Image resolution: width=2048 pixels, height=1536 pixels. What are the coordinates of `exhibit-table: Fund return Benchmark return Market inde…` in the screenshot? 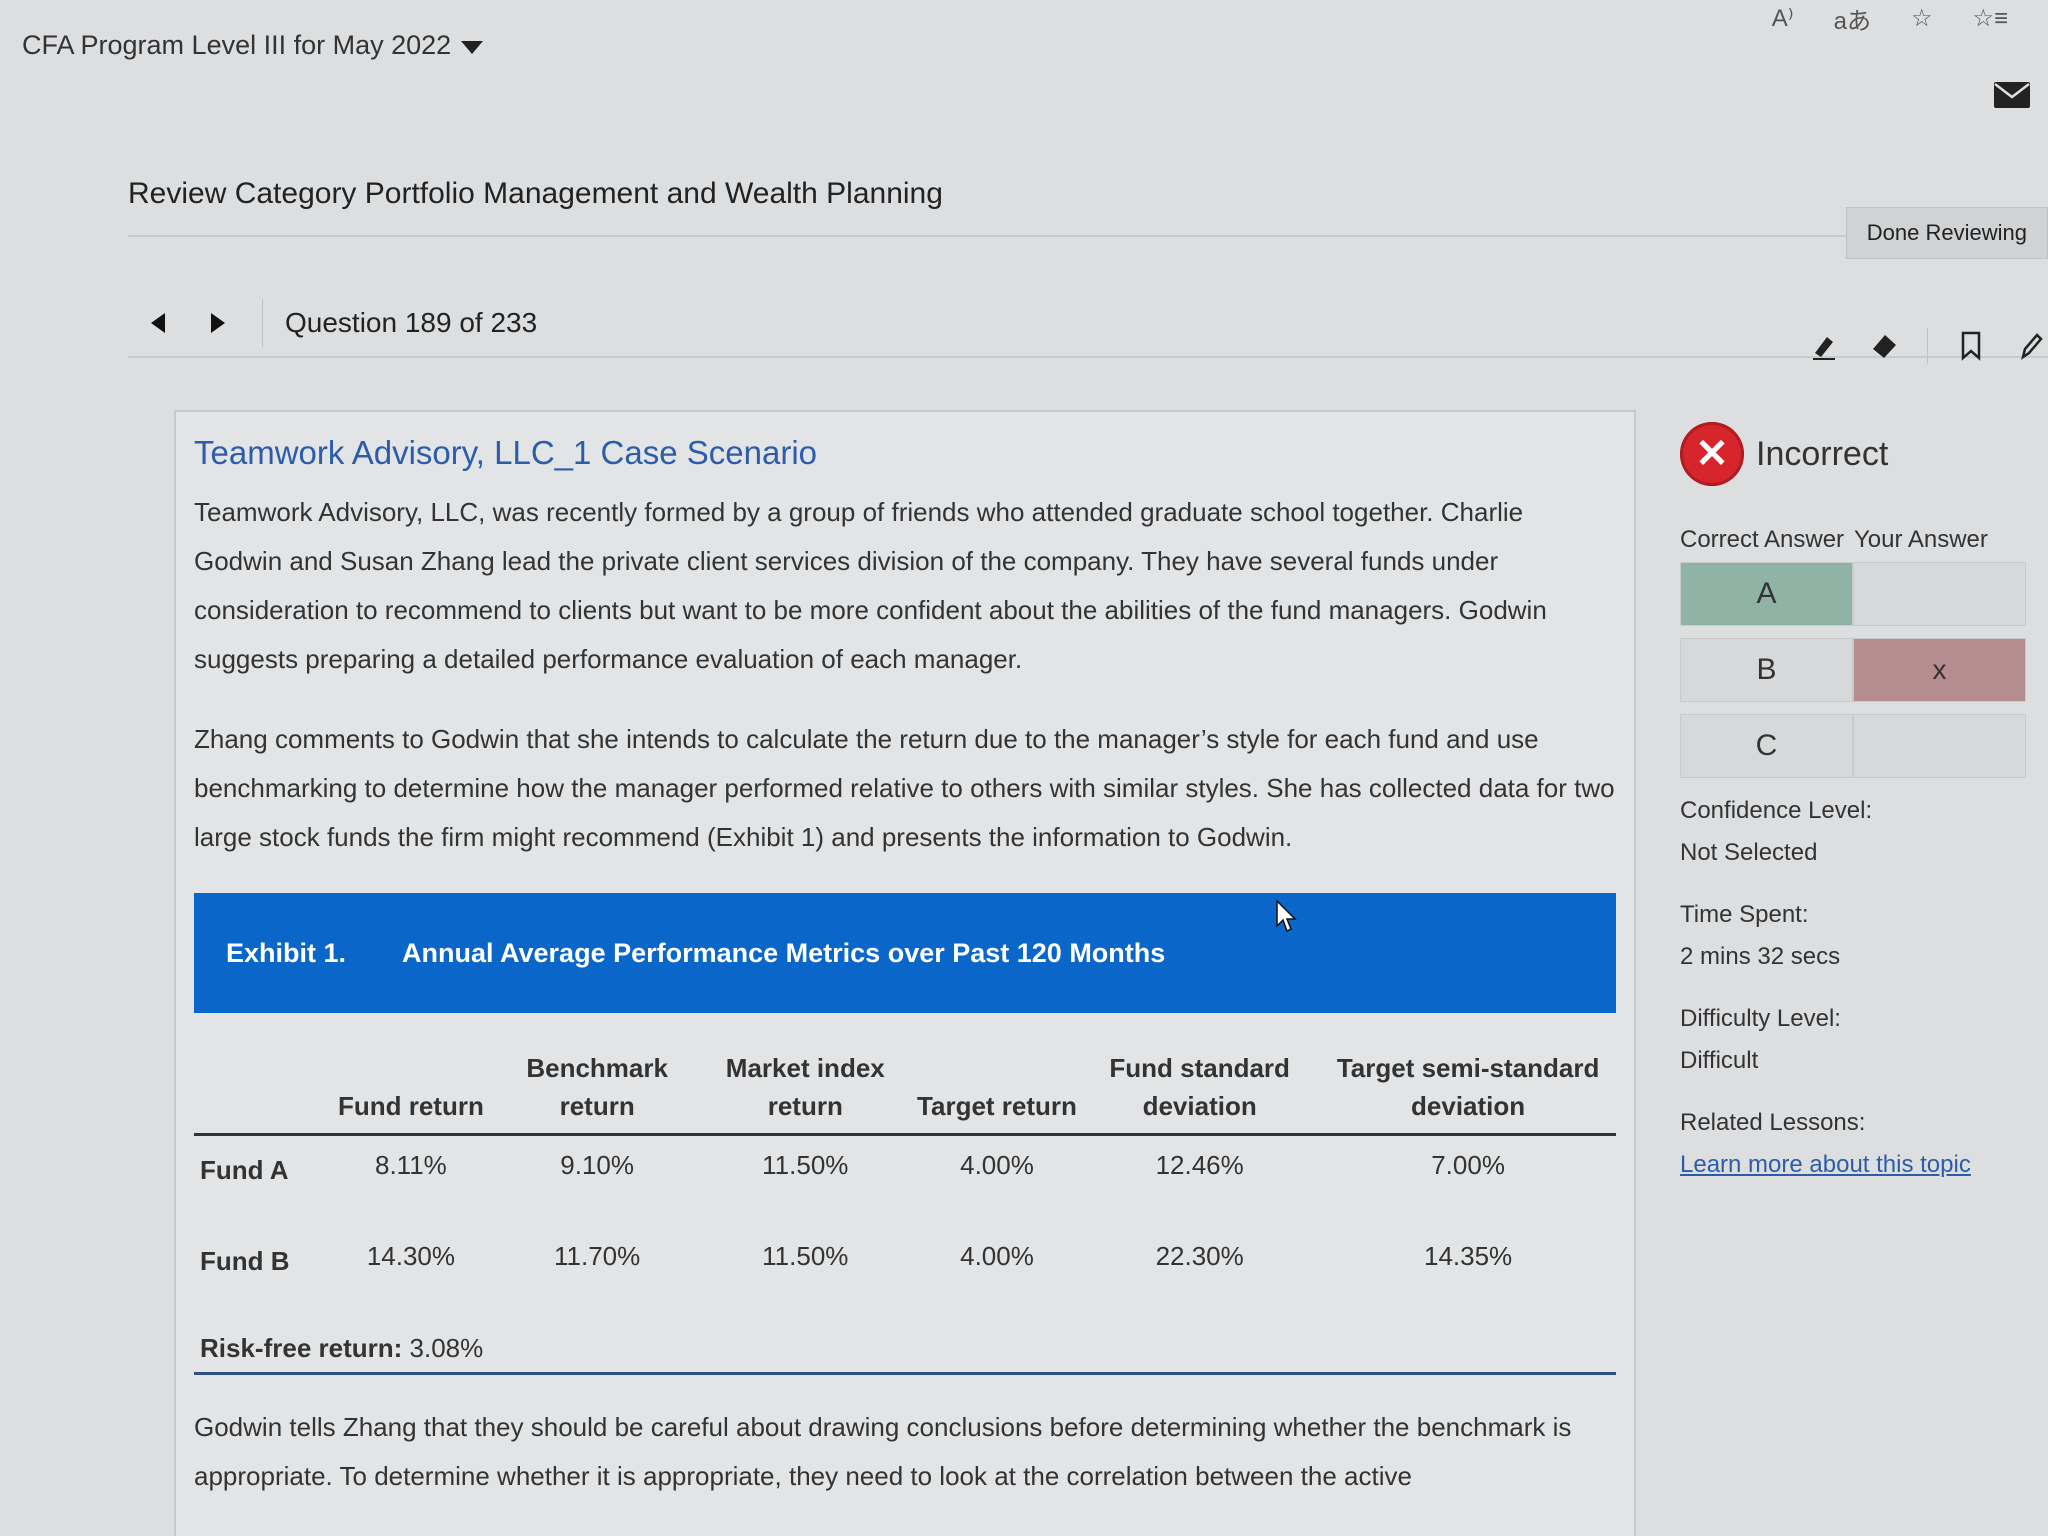 It's located at (905, 1184).